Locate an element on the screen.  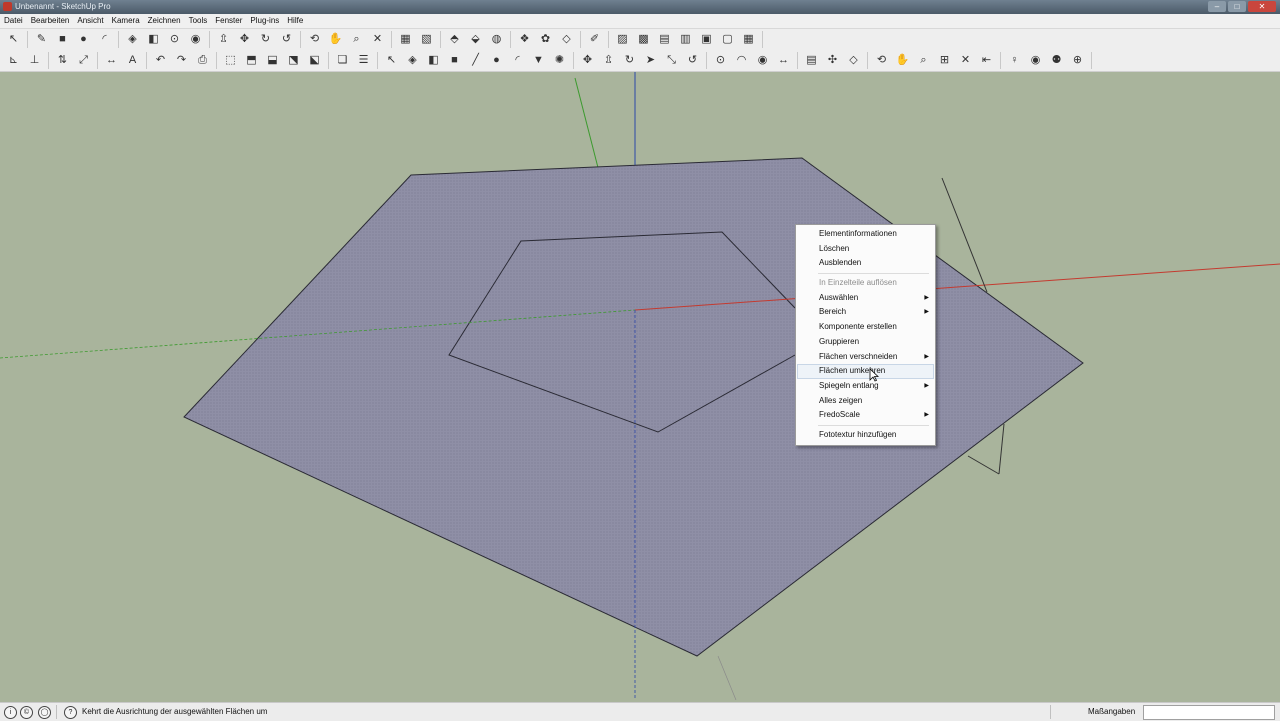
zoom-button: ⌕ is located at coordinates (356, 39).